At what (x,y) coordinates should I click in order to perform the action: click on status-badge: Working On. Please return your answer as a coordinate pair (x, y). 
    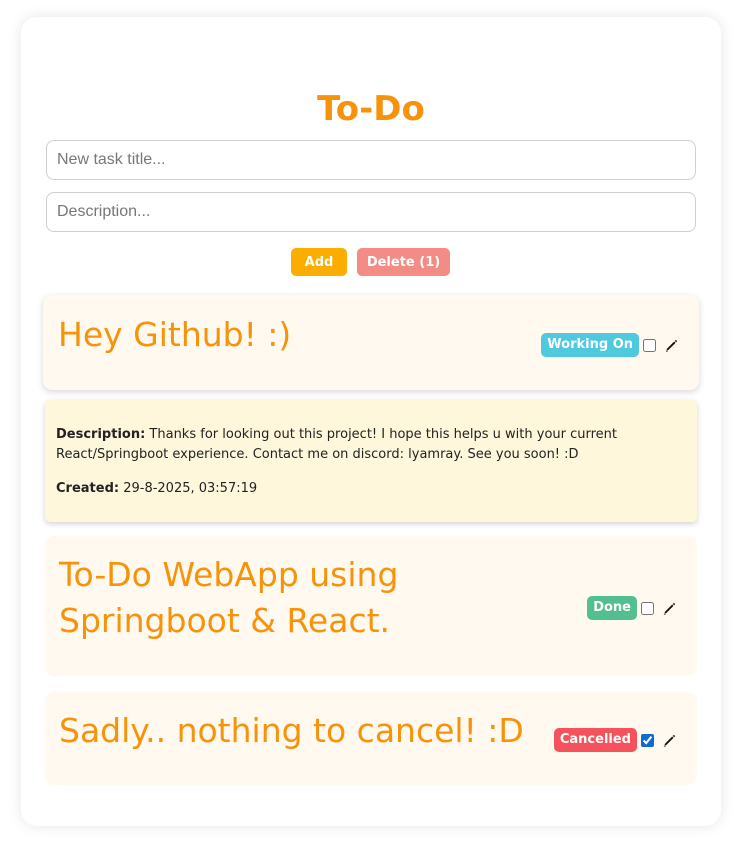
    Looking at the image, I should click on (590, 345).